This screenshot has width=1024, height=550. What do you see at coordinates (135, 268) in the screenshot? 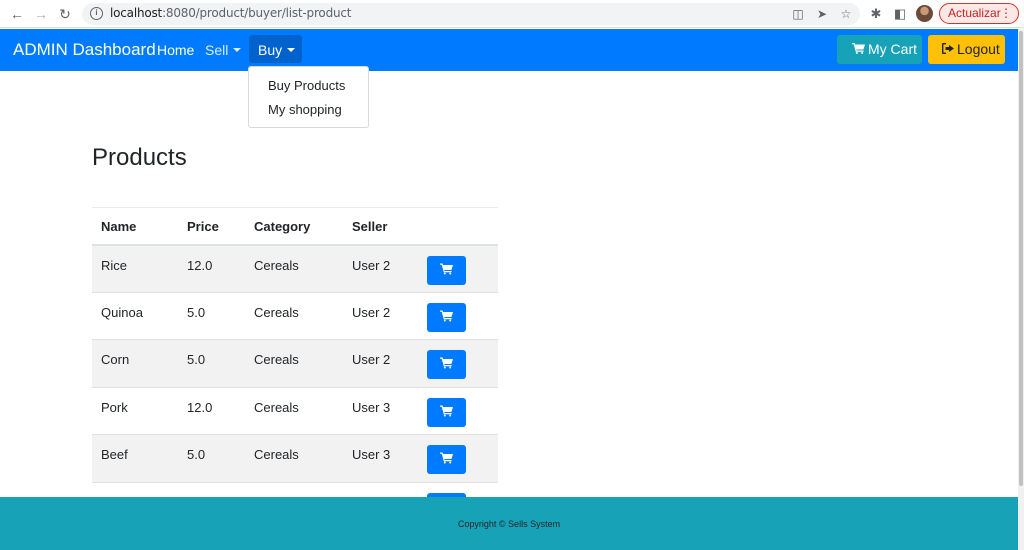
I see `cell-name: Rice` at bounding box center [135, 268].